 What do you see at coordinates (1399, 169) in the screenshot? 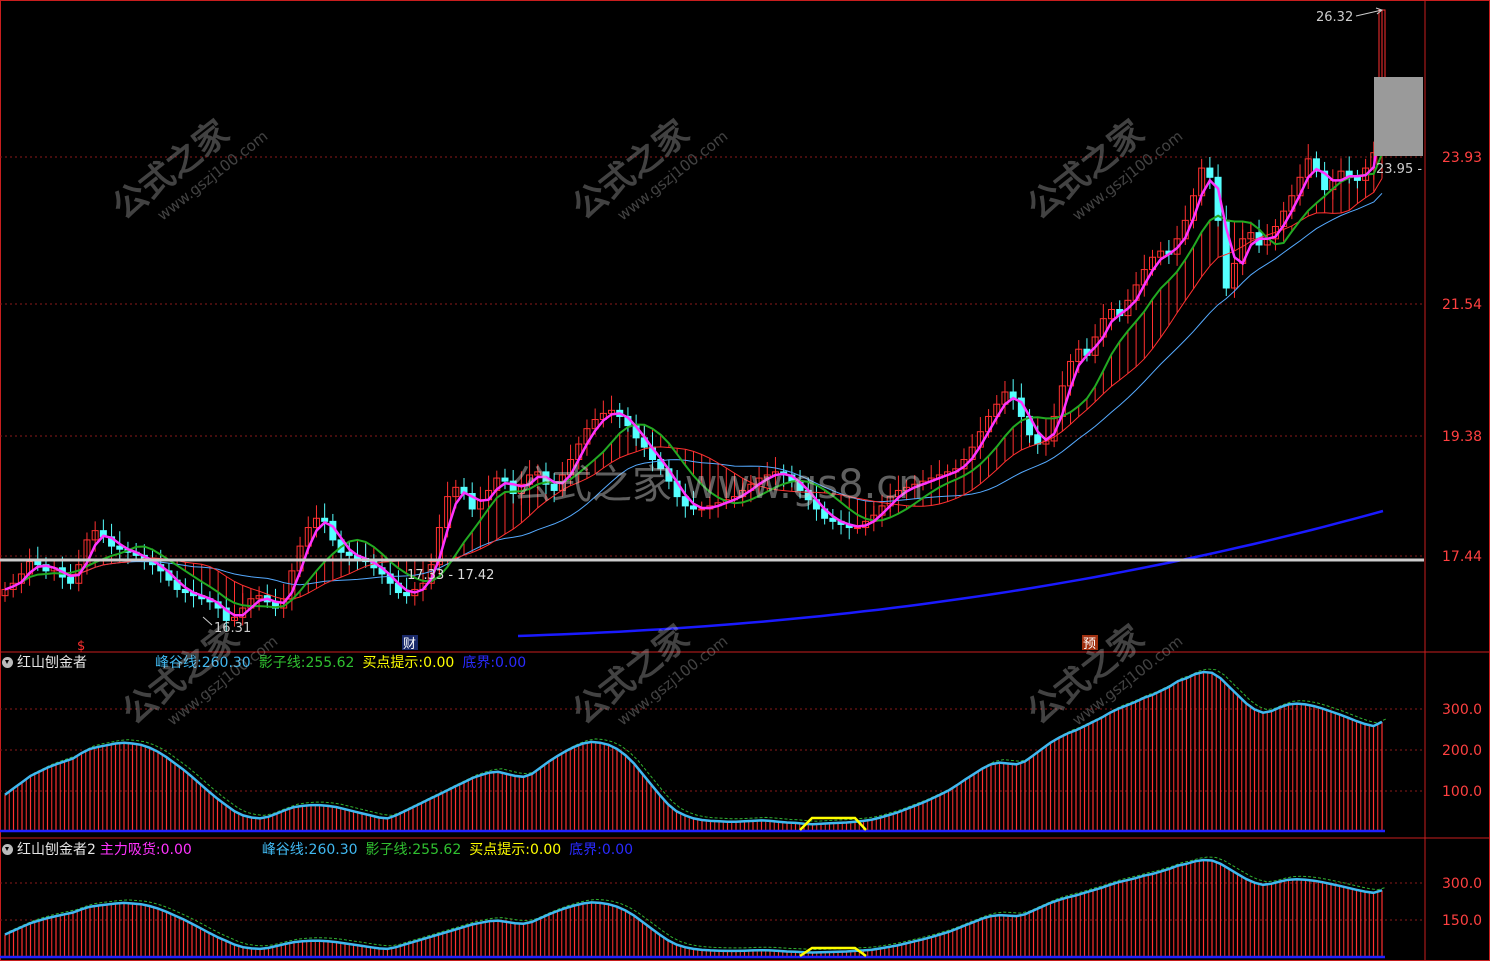
I see `last-price-annotation: 23.95 -` at bounding box center [1399, 169].